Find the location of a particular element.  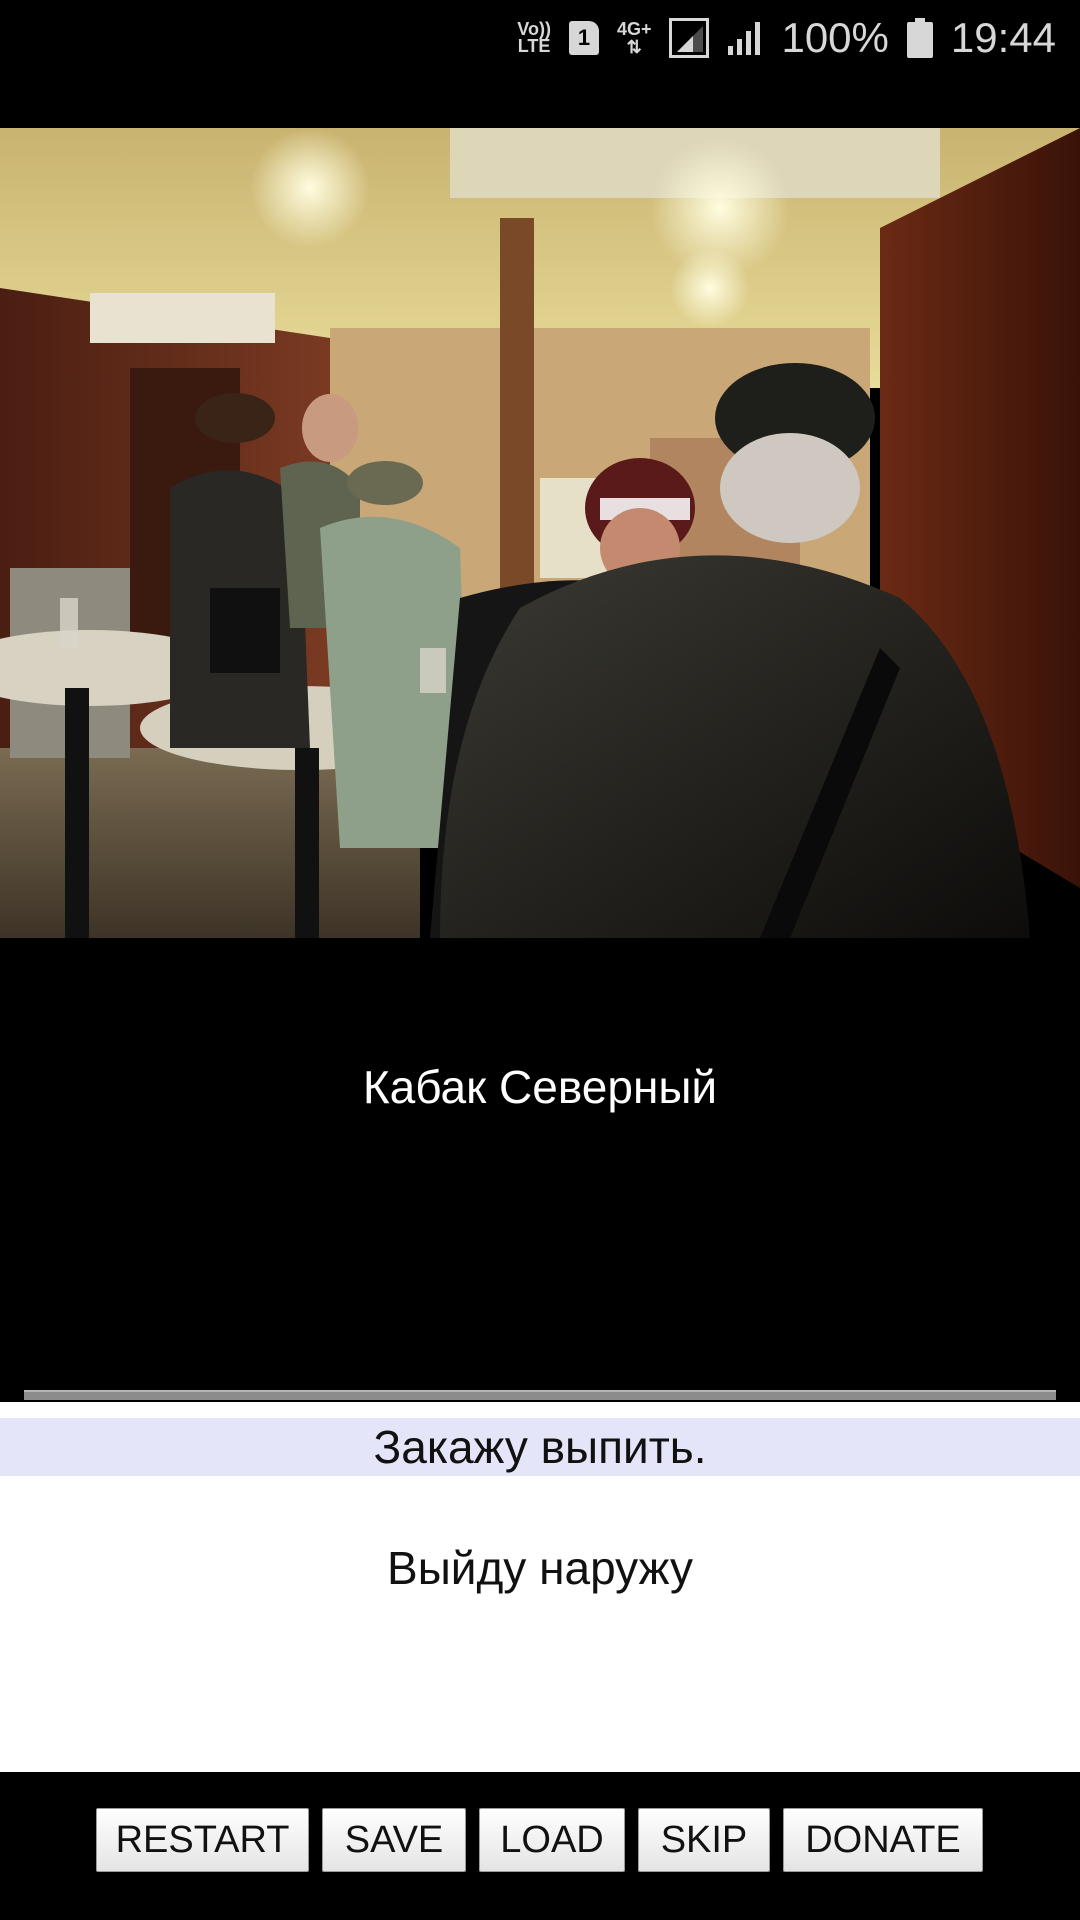

restart-button: RESTART is located at coordinates (202, 1840).